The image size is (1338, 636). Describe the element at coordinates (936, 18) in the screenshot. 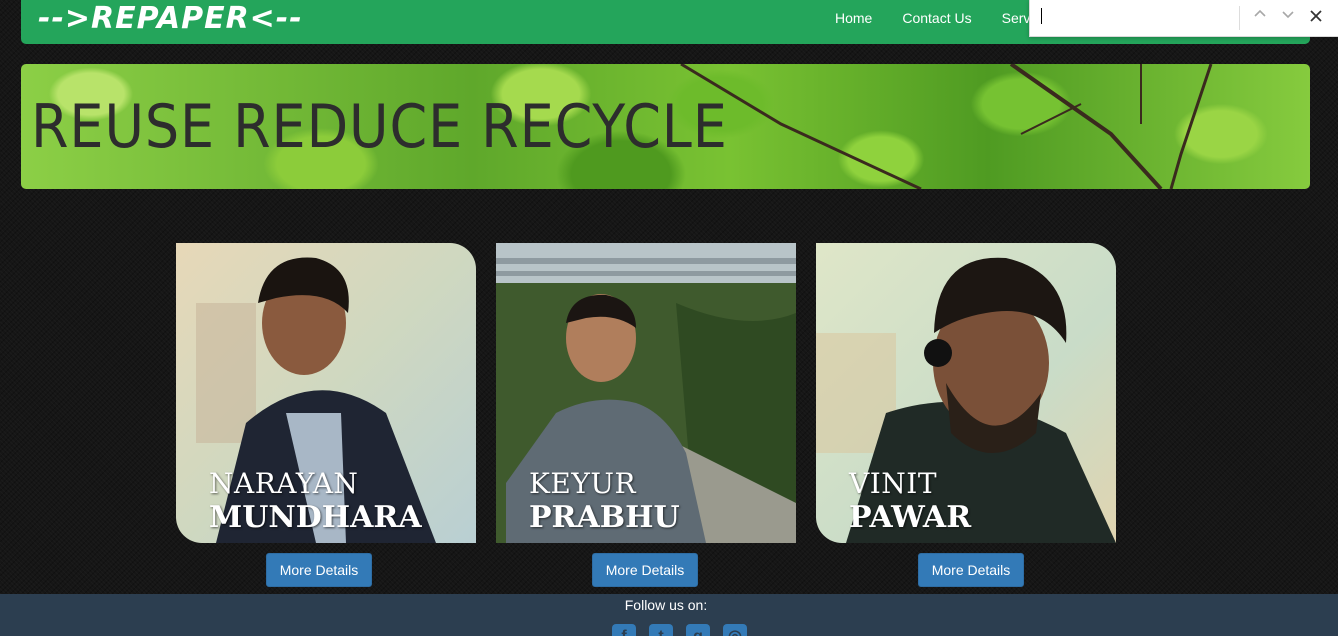

I see `nav-contact-link: Contact Us` at that location.